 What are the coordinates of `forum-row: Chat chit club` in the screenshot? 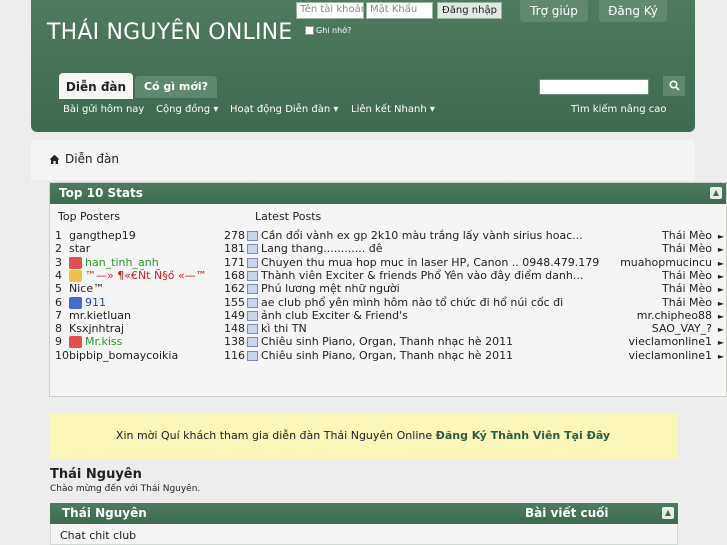 It's located at (364, 534).